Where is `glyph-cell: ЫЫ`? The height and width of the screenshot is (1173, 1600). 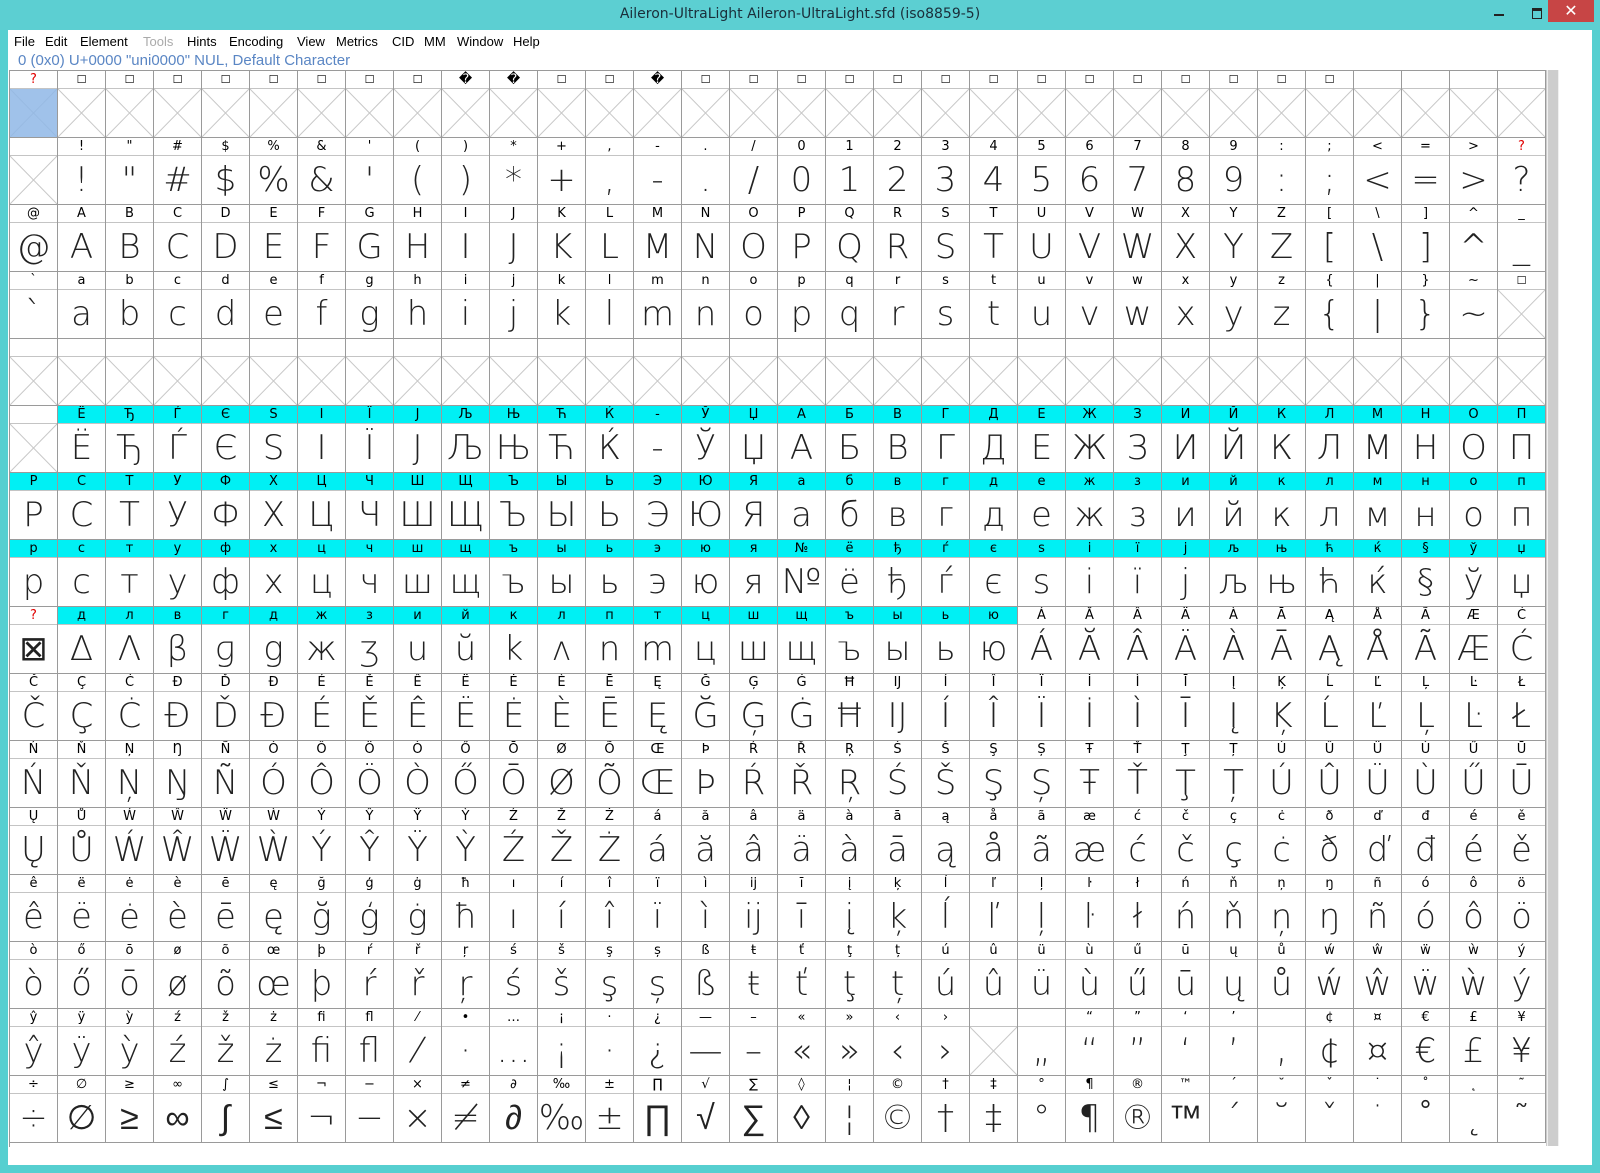 glyph-cell: ЫЫ is located at coordinates (562, 506).